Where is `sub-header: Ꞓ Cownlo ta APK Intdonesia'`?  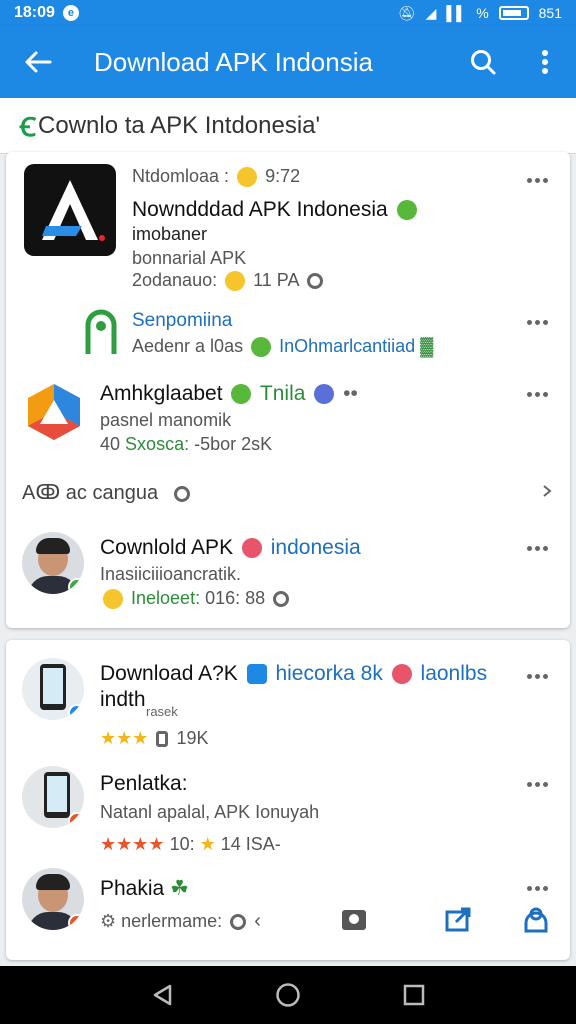
sub-header: Ꞓ Cownlo ta APK Intdonesia' is located at coordinates (288, 126).